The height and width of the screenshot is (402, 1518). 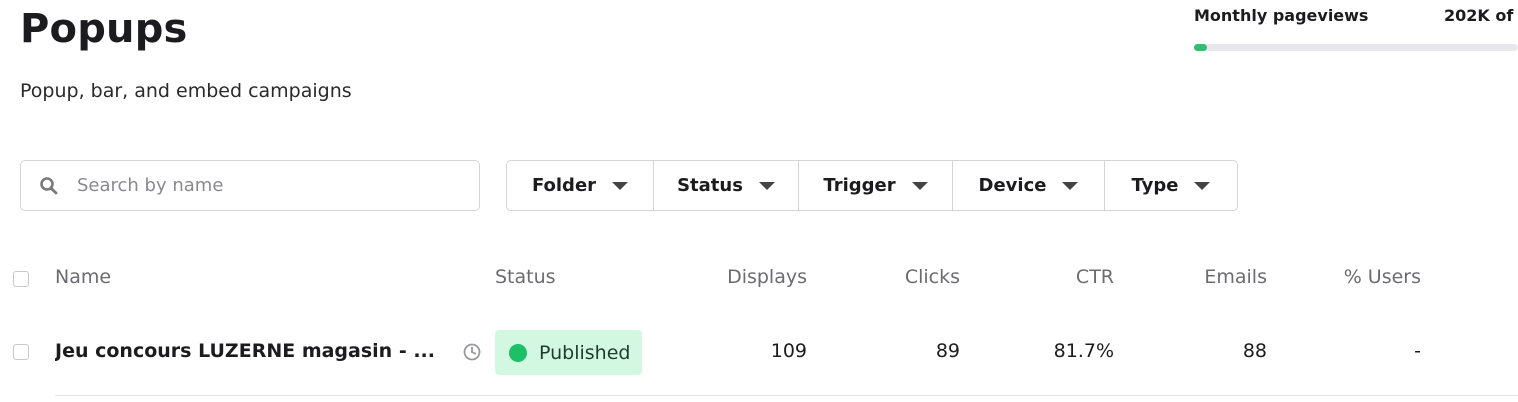 I want to click on type-filter: Type, so click(x=1171, y=185).